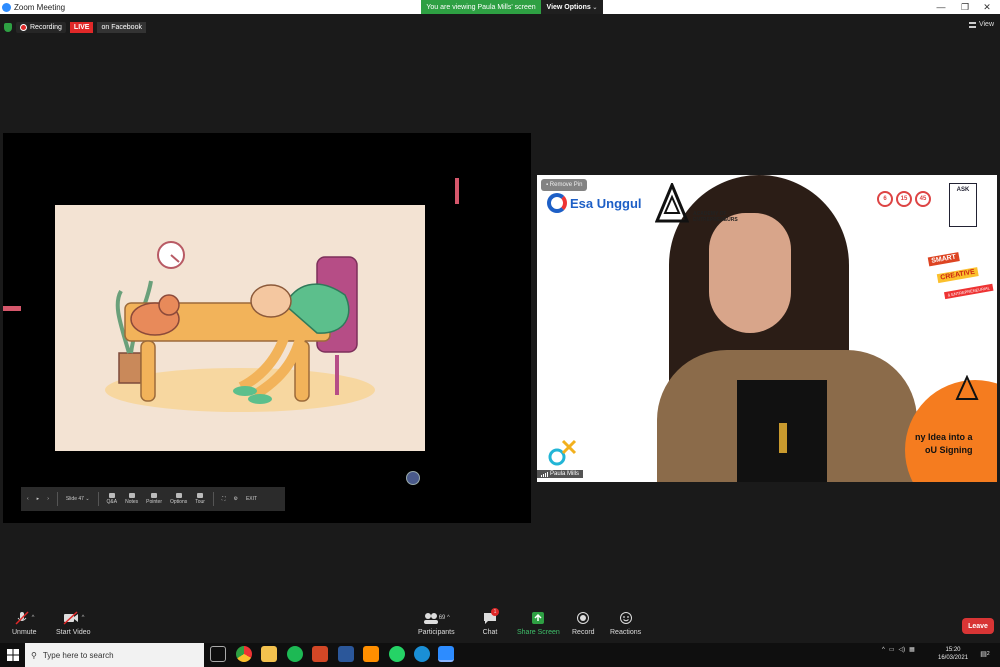 The height and width of the screenshot is (667, 1000). Describe the element at coordinates (371, 654) in the screenshot. I see `orange-app-icon` at that location.